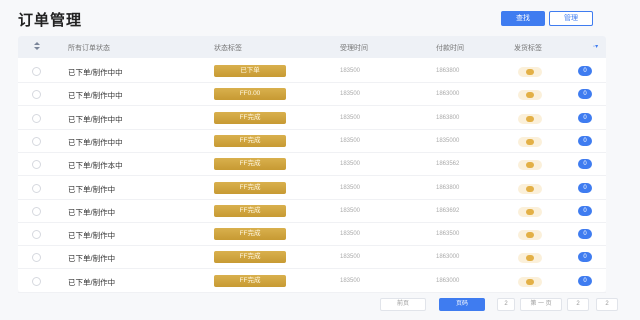 This screenshot has width=640, height=320. What do you see at coordinates (312, 118) in the screenshot?
I see `table-row: 已下单/制作中中 FF完成 183500 1863800 0` at bounding box center [312, 118].